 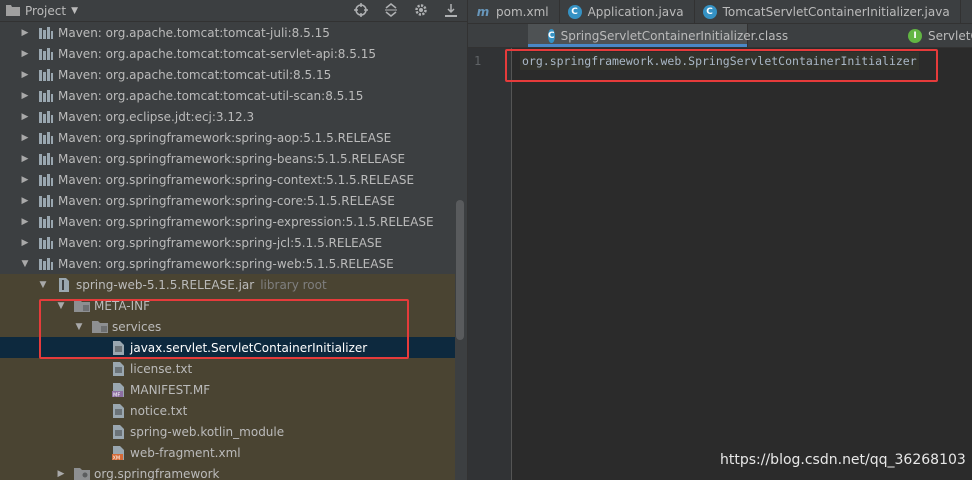 I want to click on tree-node: MF MANIFEST.MF, so click(x=227, y=389).